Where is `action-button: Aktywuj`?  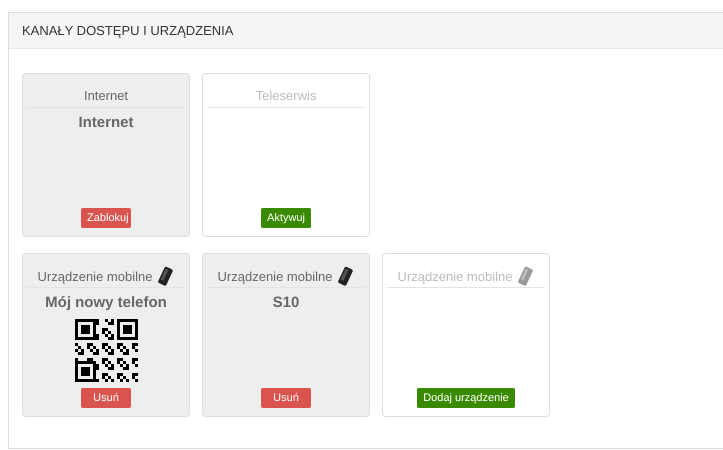 action-button: Aktywuj is located at coordinates (286, 218).